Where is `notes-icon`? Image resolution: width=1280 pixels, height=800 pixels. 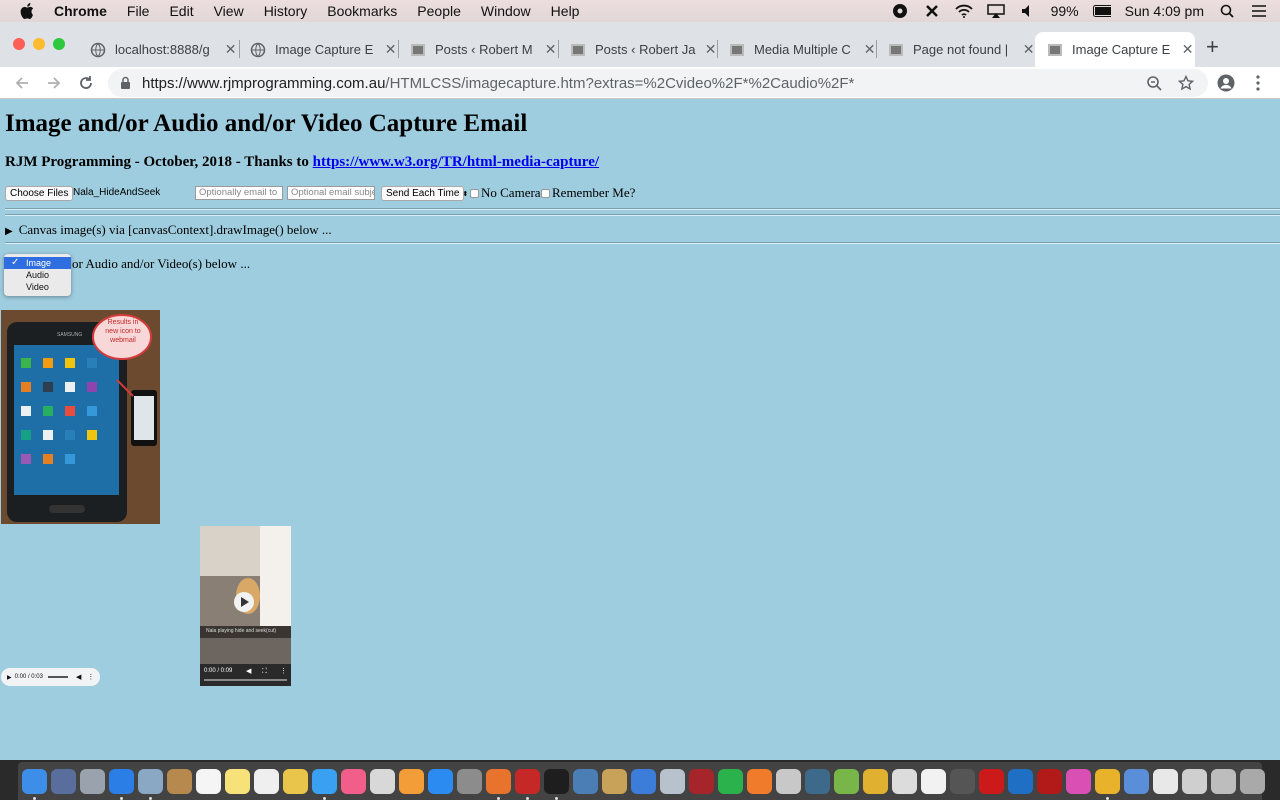
notes-icon is located at coordinates (237, 781).